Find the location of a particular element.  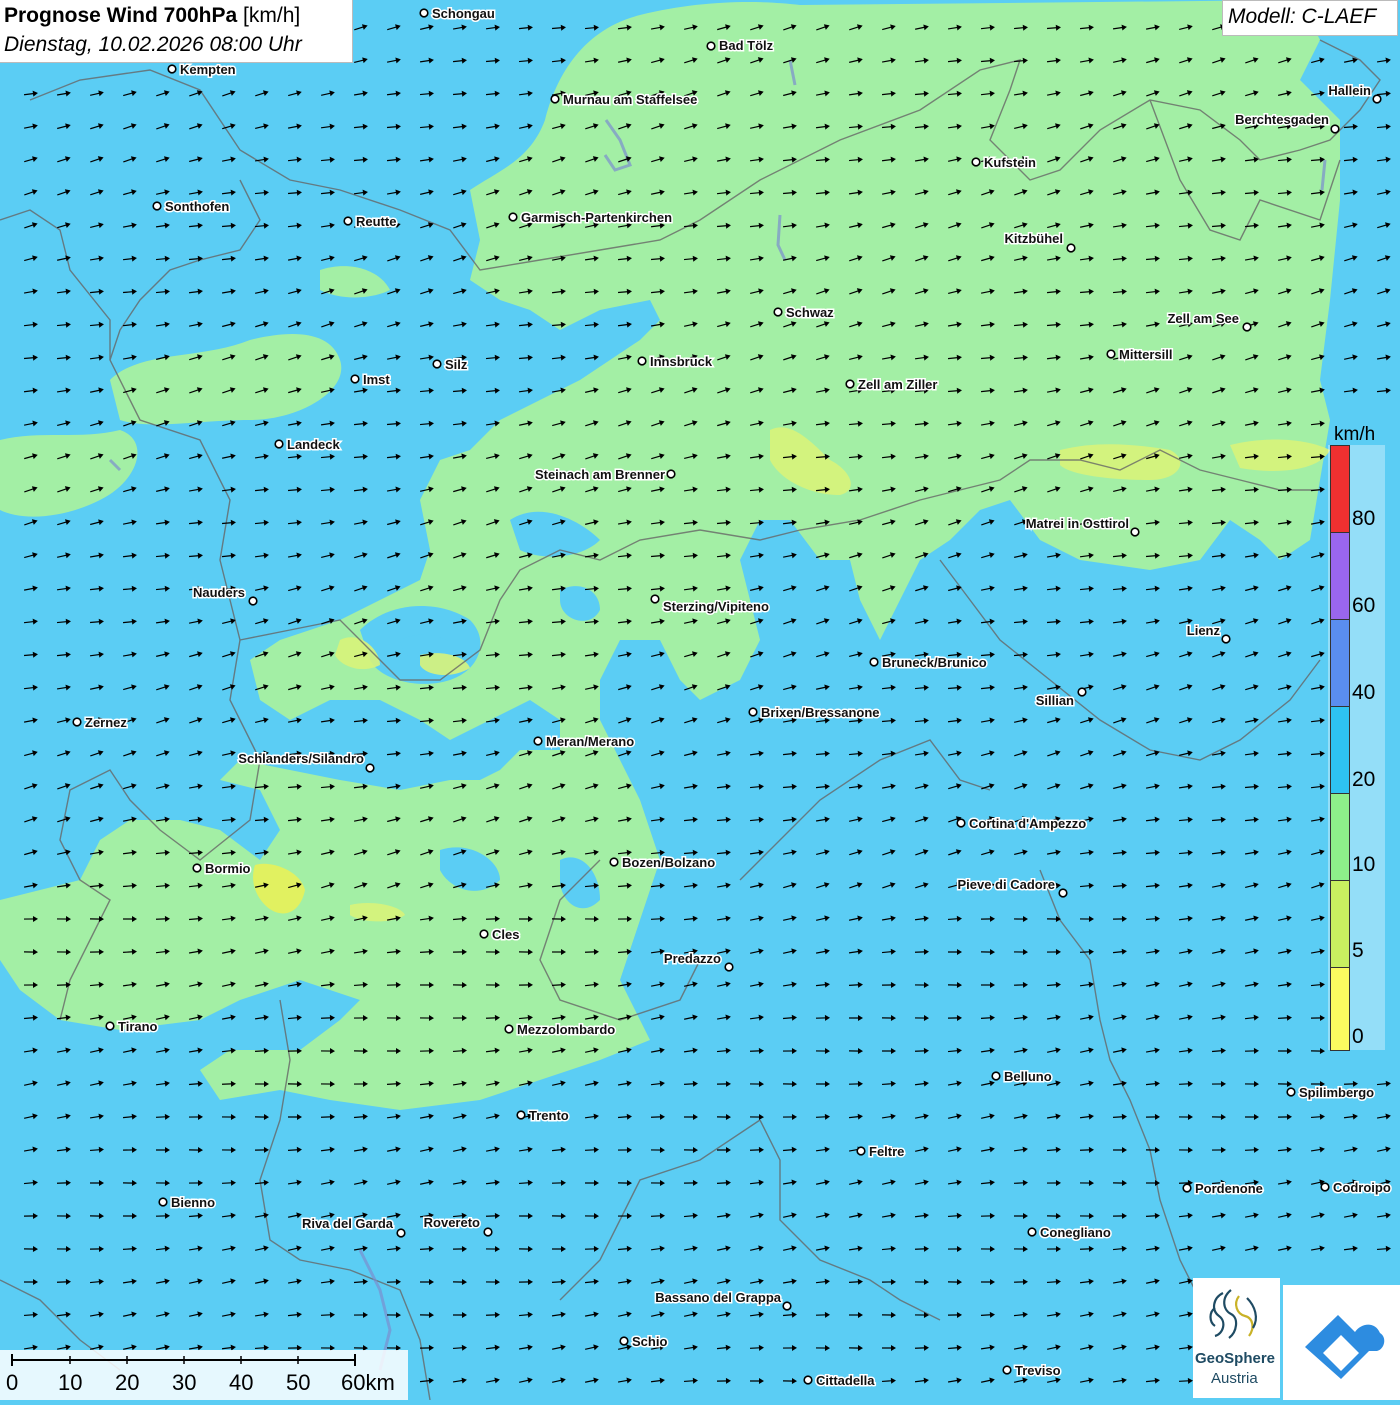

city-label: Feltre is located at coordinates (886, 1151).